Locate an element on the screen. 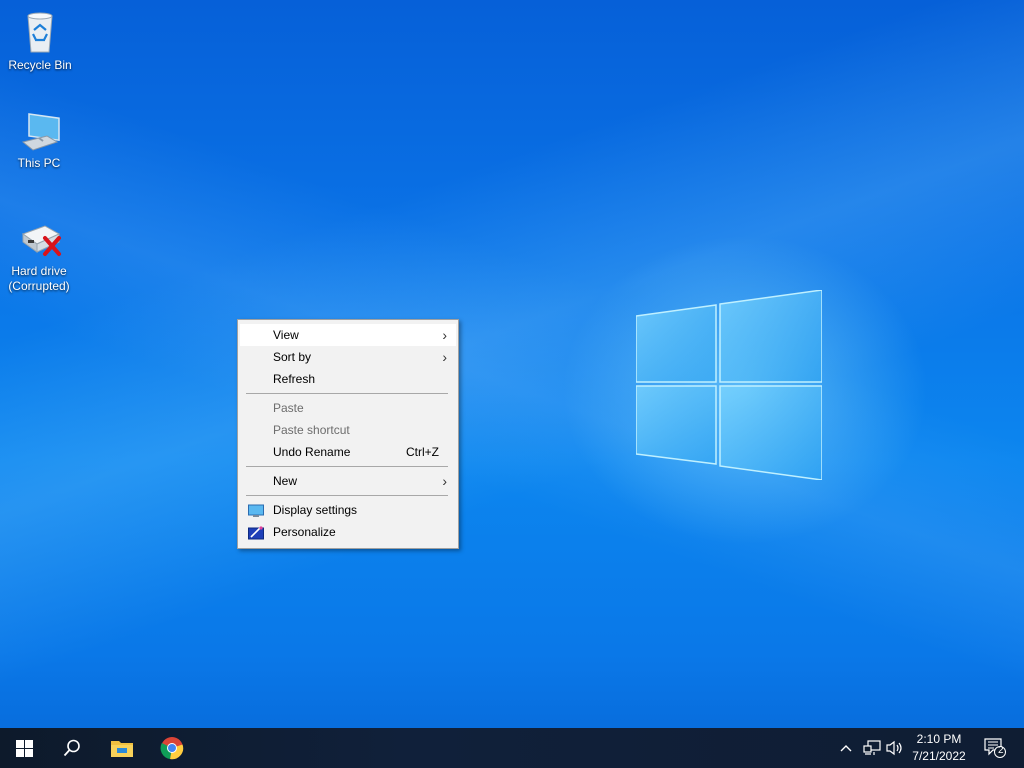  taskbar: 2:10 PM 7/21/2022 2 is located at coordinates (512, 748).